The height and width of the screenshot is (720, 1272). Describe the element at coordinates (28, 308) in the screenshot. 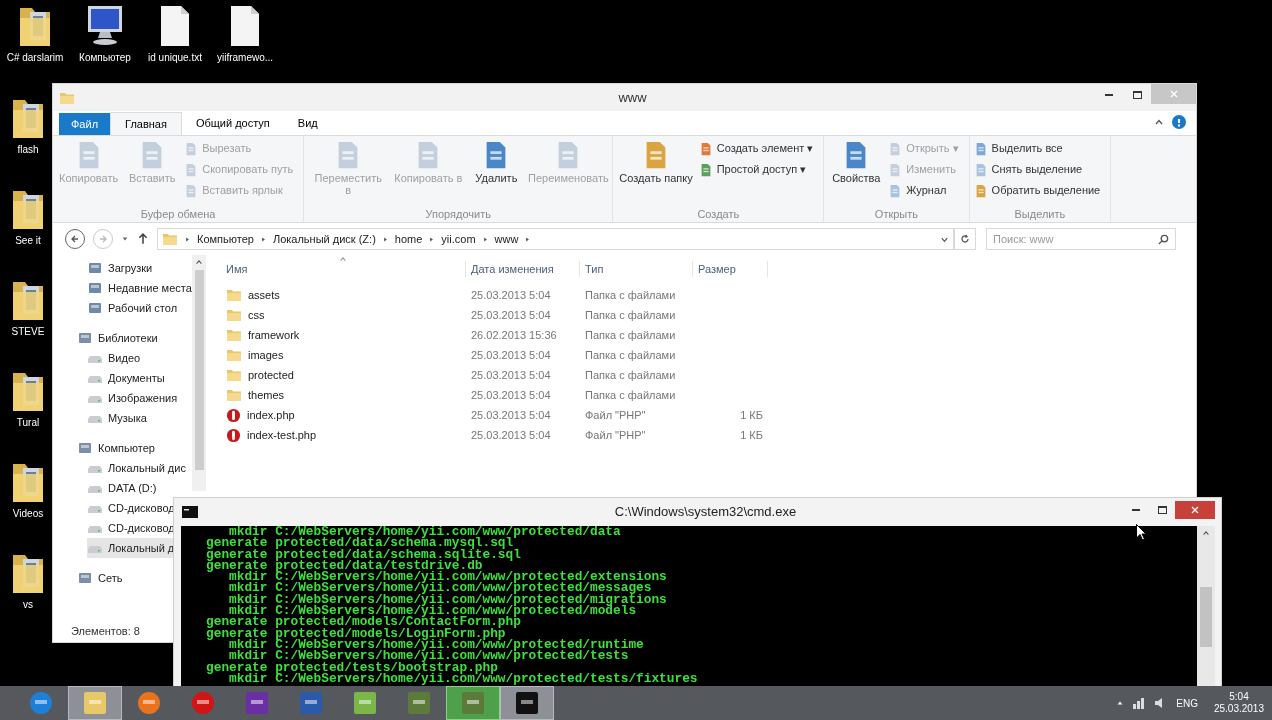

I see `desktop-icon: STEVE` at that location.